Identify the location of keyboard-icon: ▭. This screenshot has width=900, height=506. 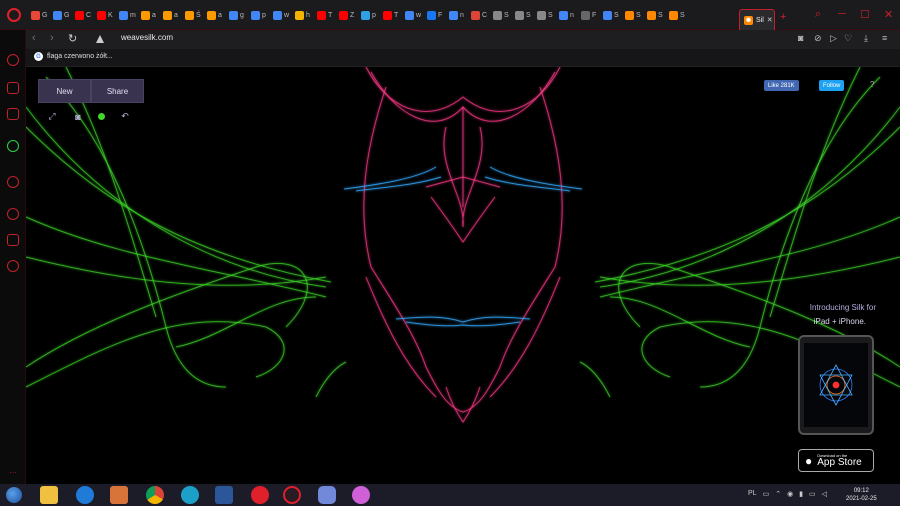
(766, 494).